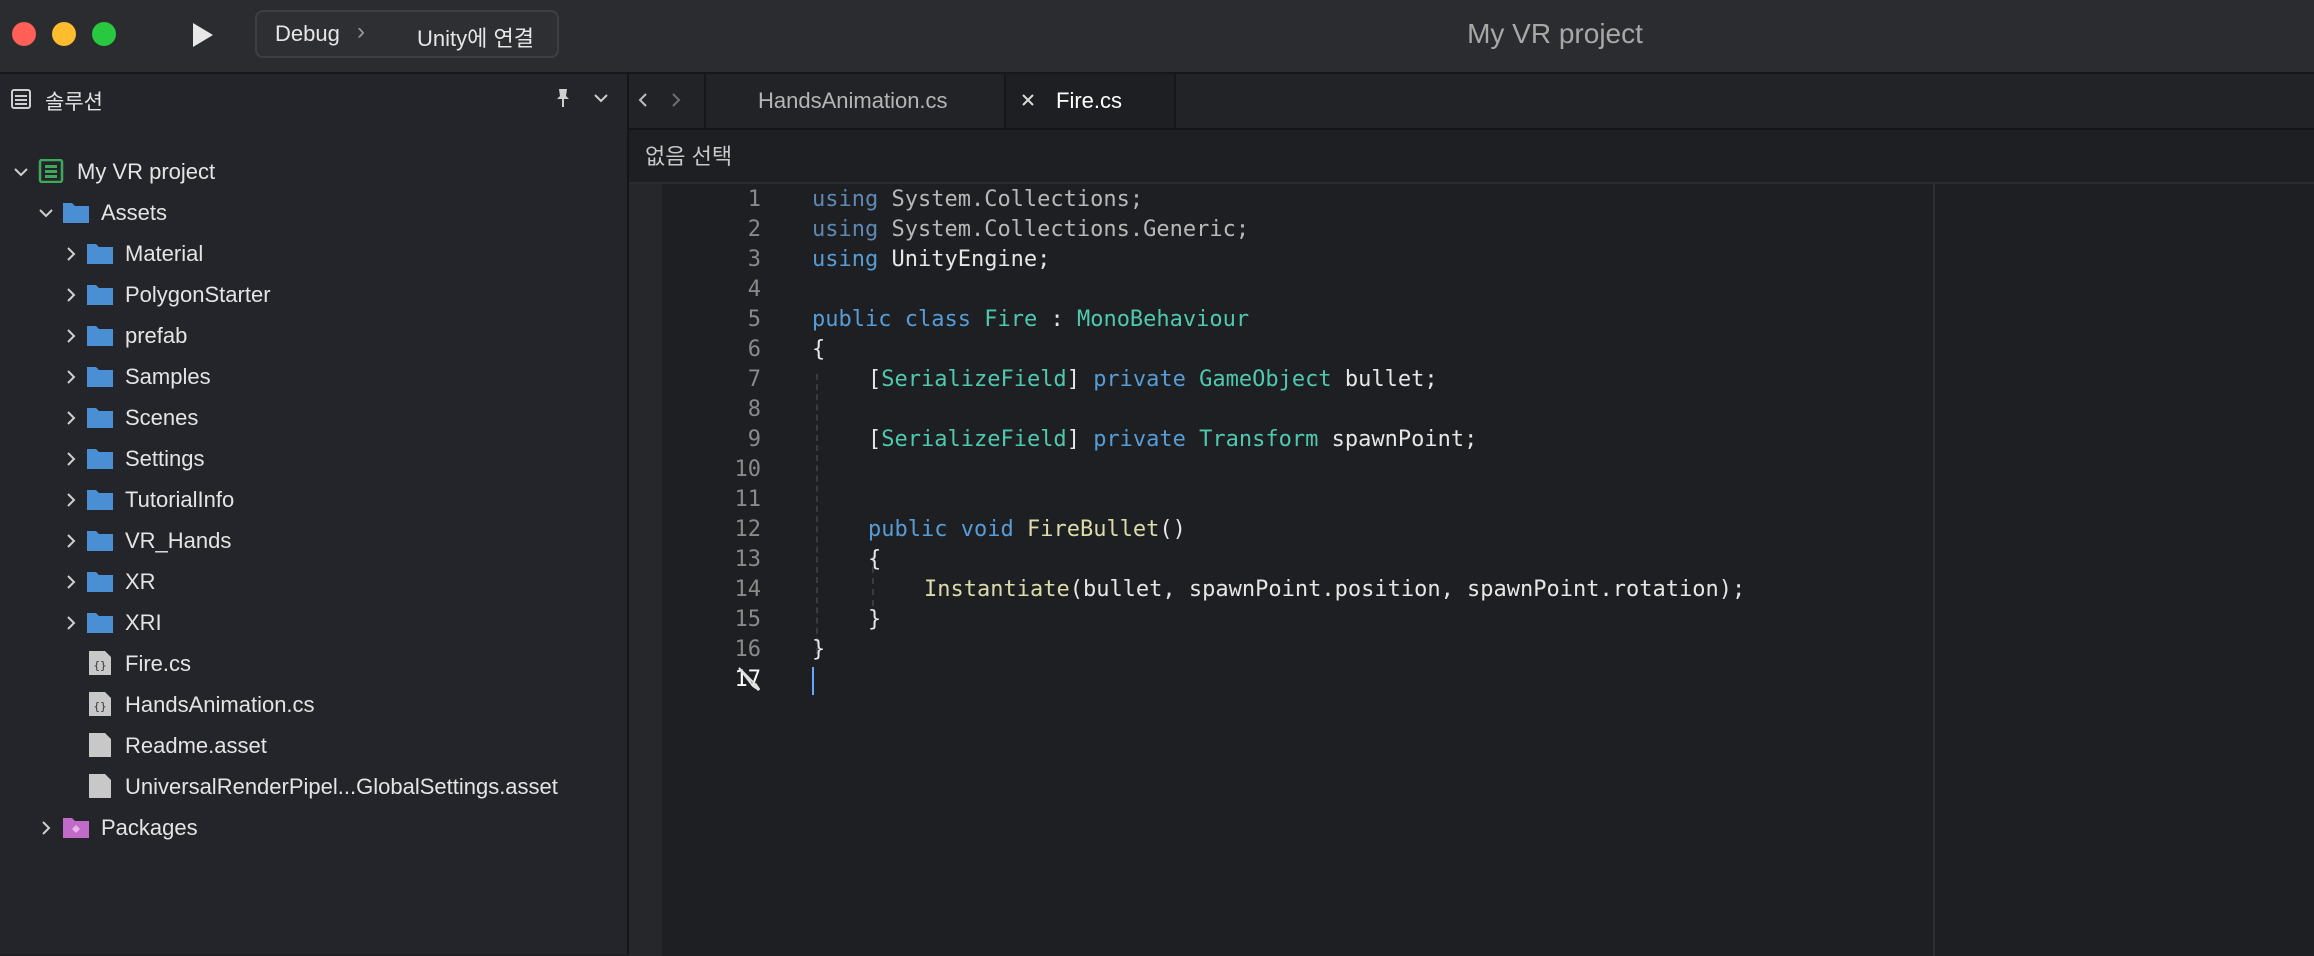 The width and height of the screenshot is (2314, 956). What do you see at coordinates (643, 100) in the screenshot?
I see `nav-back-icon` at bounding box center [643, 100].